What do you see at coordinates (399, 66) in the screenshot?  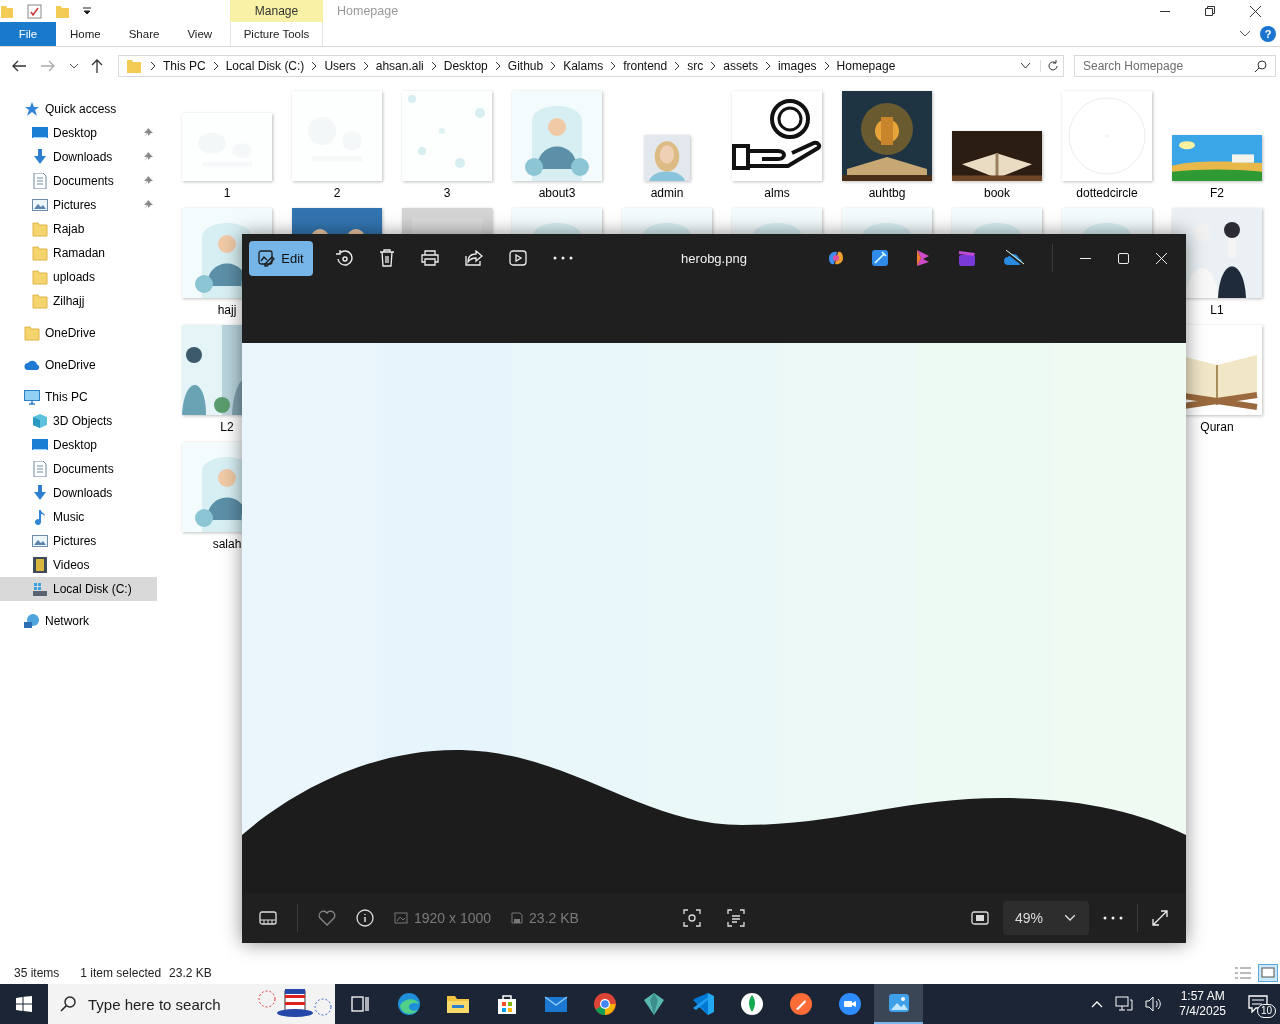 I see `breadcrumb-item: ahsan.ali` at bounding box center [399, 66].